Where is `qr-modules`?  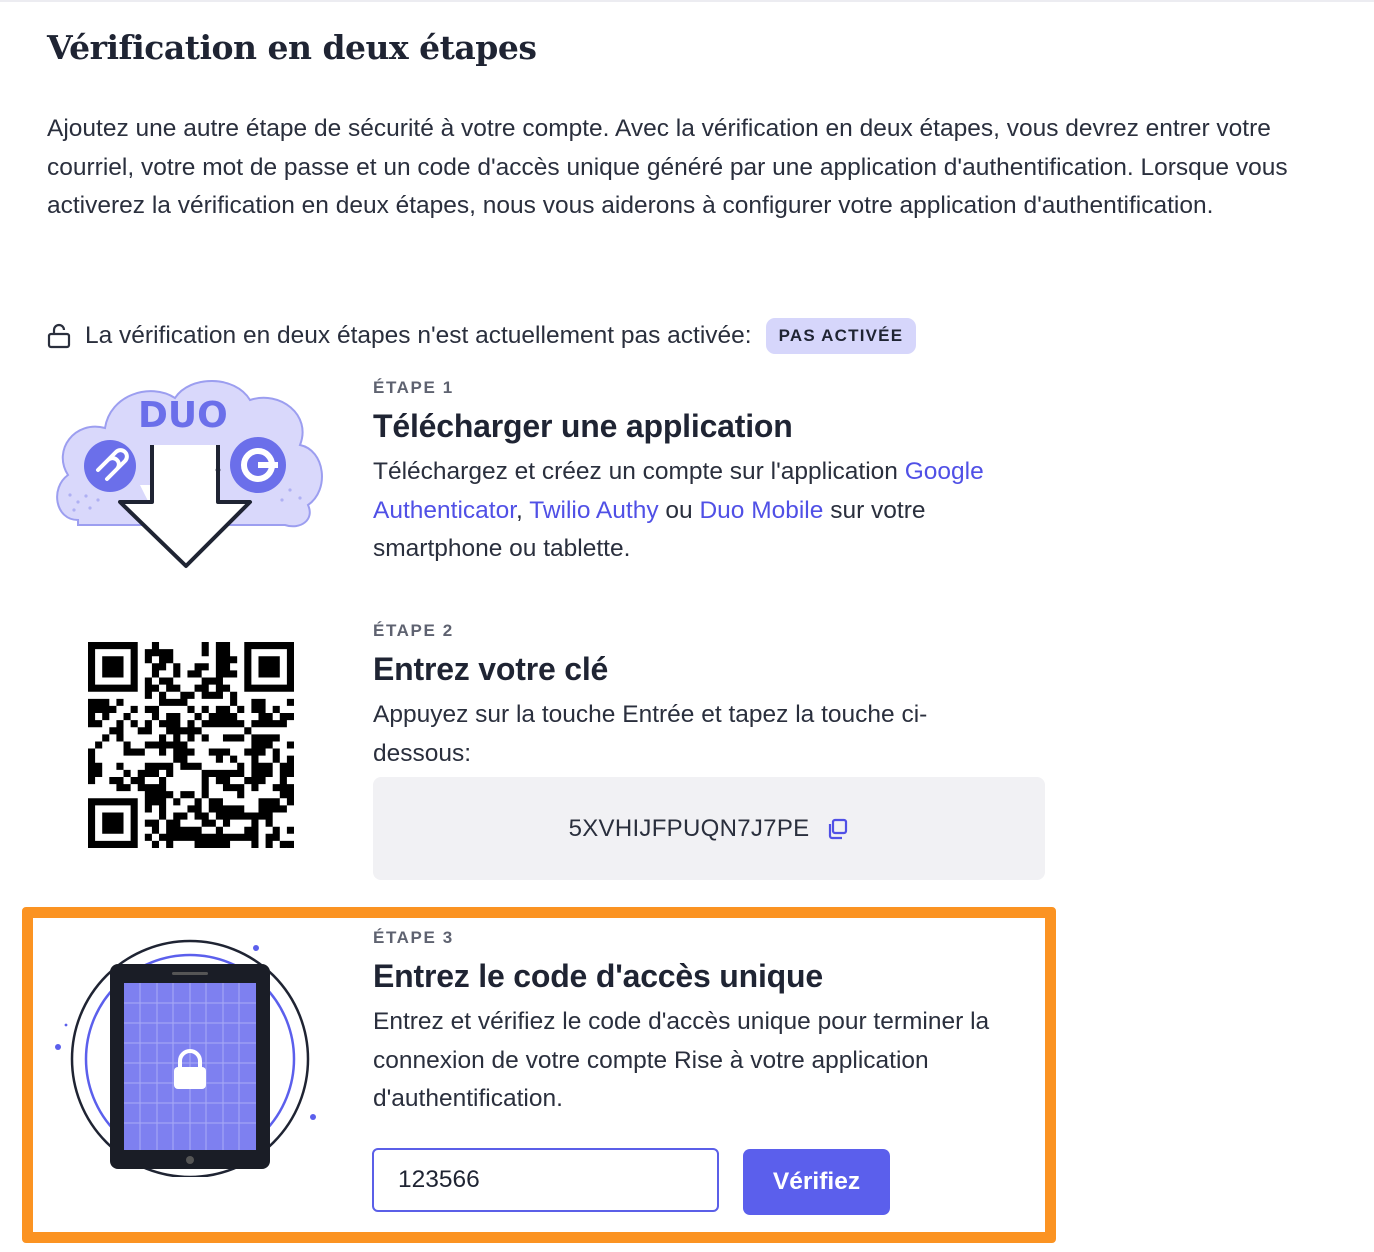 qr-modules is located at coordinates (191, 745).